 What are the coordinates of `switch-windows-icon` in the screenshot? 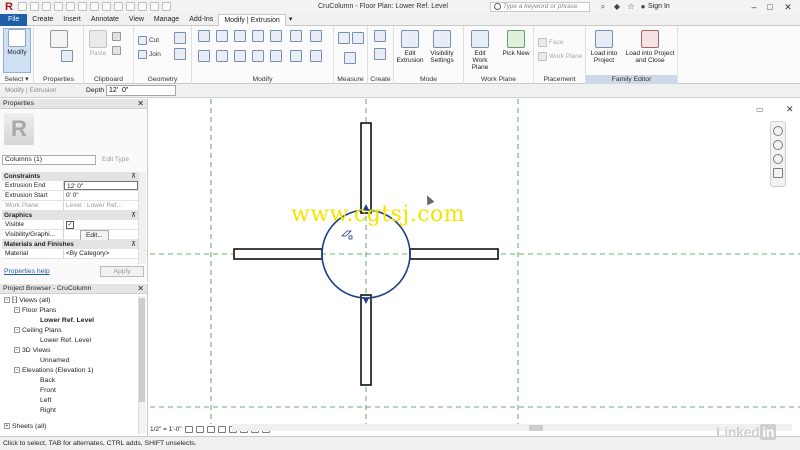 It's located at (166, 6).